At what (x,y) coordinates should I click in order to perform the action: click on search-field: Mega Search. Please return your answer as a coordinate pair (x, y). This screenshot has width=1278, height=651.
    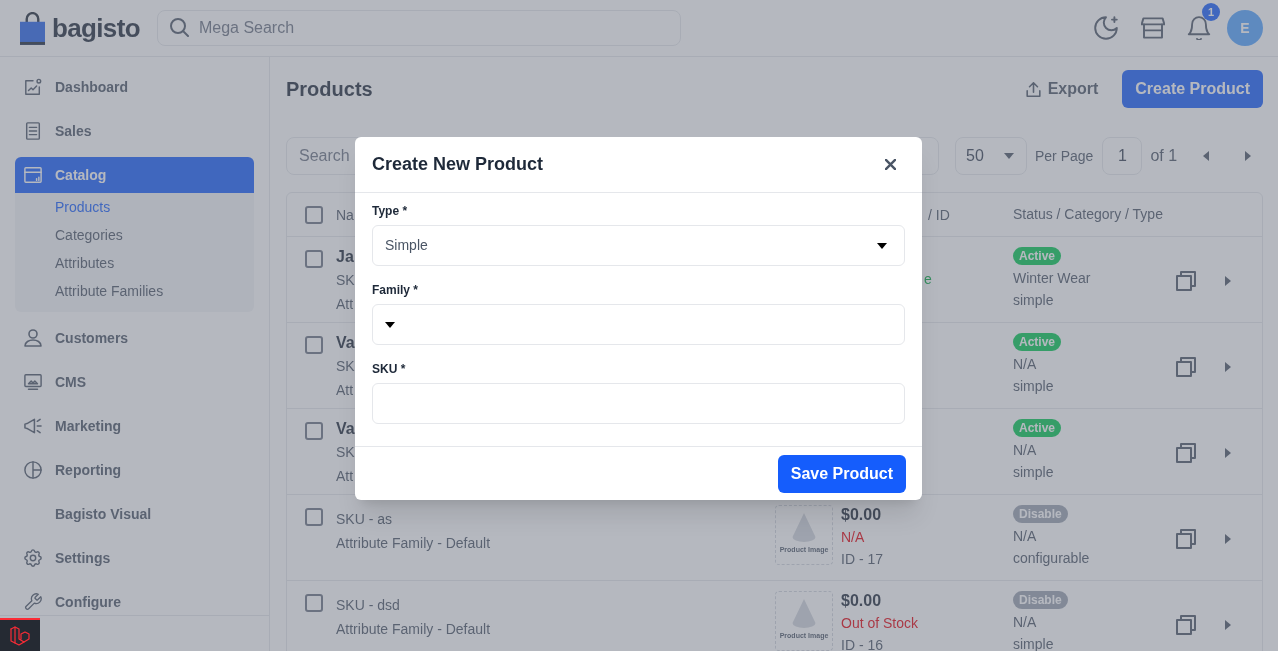
    Looking at the image, I should click on (418, 28).